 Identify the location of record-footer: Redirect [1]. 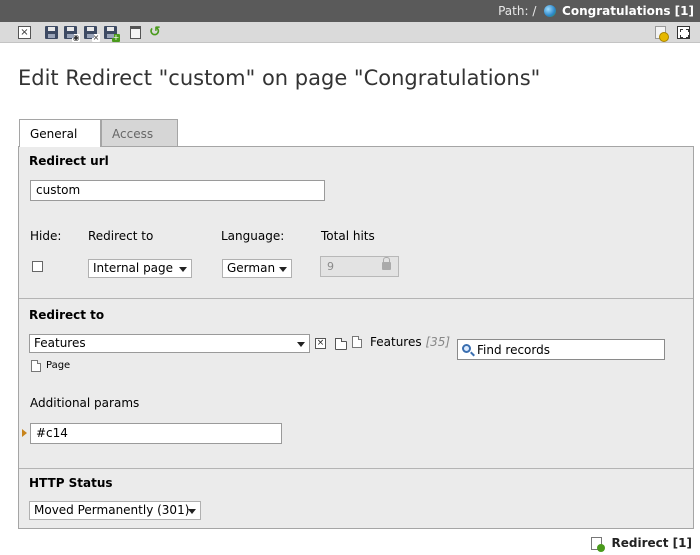
(641, 544).